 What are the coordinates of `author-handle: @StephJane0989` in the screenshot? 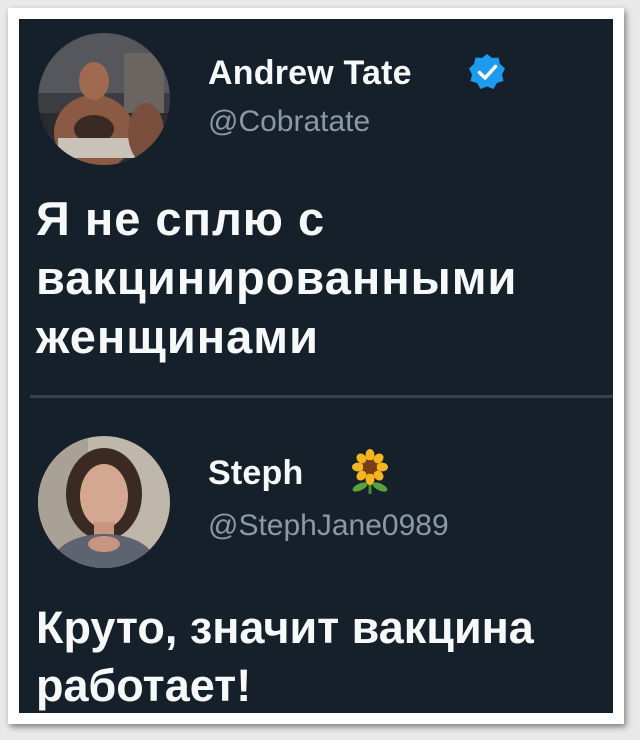 It's located at (328, 526).